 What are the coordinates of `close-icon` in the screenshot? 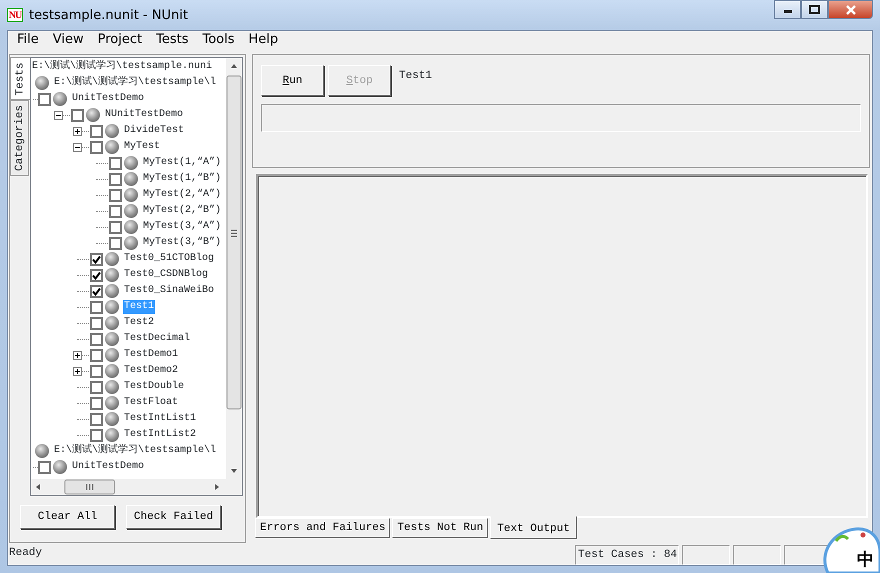 It's located at (850, 9).